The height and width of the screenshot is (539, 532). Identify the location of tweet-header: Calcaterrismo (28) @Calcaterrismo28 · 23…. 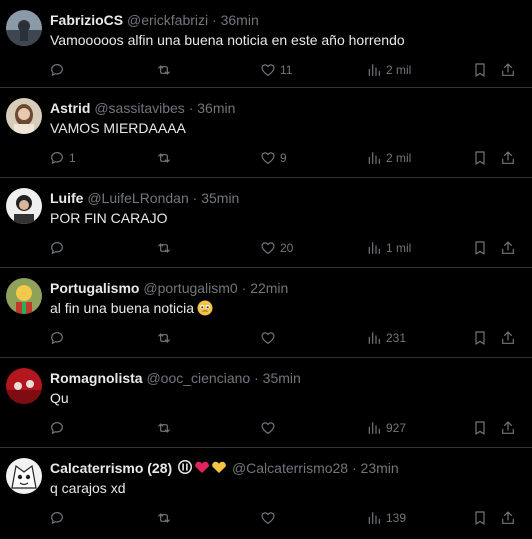
(287, 469).